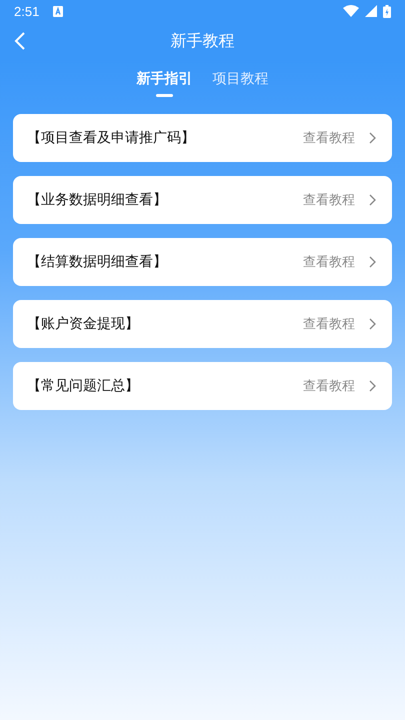  I want to click on battery-icon, so click(387, 11).